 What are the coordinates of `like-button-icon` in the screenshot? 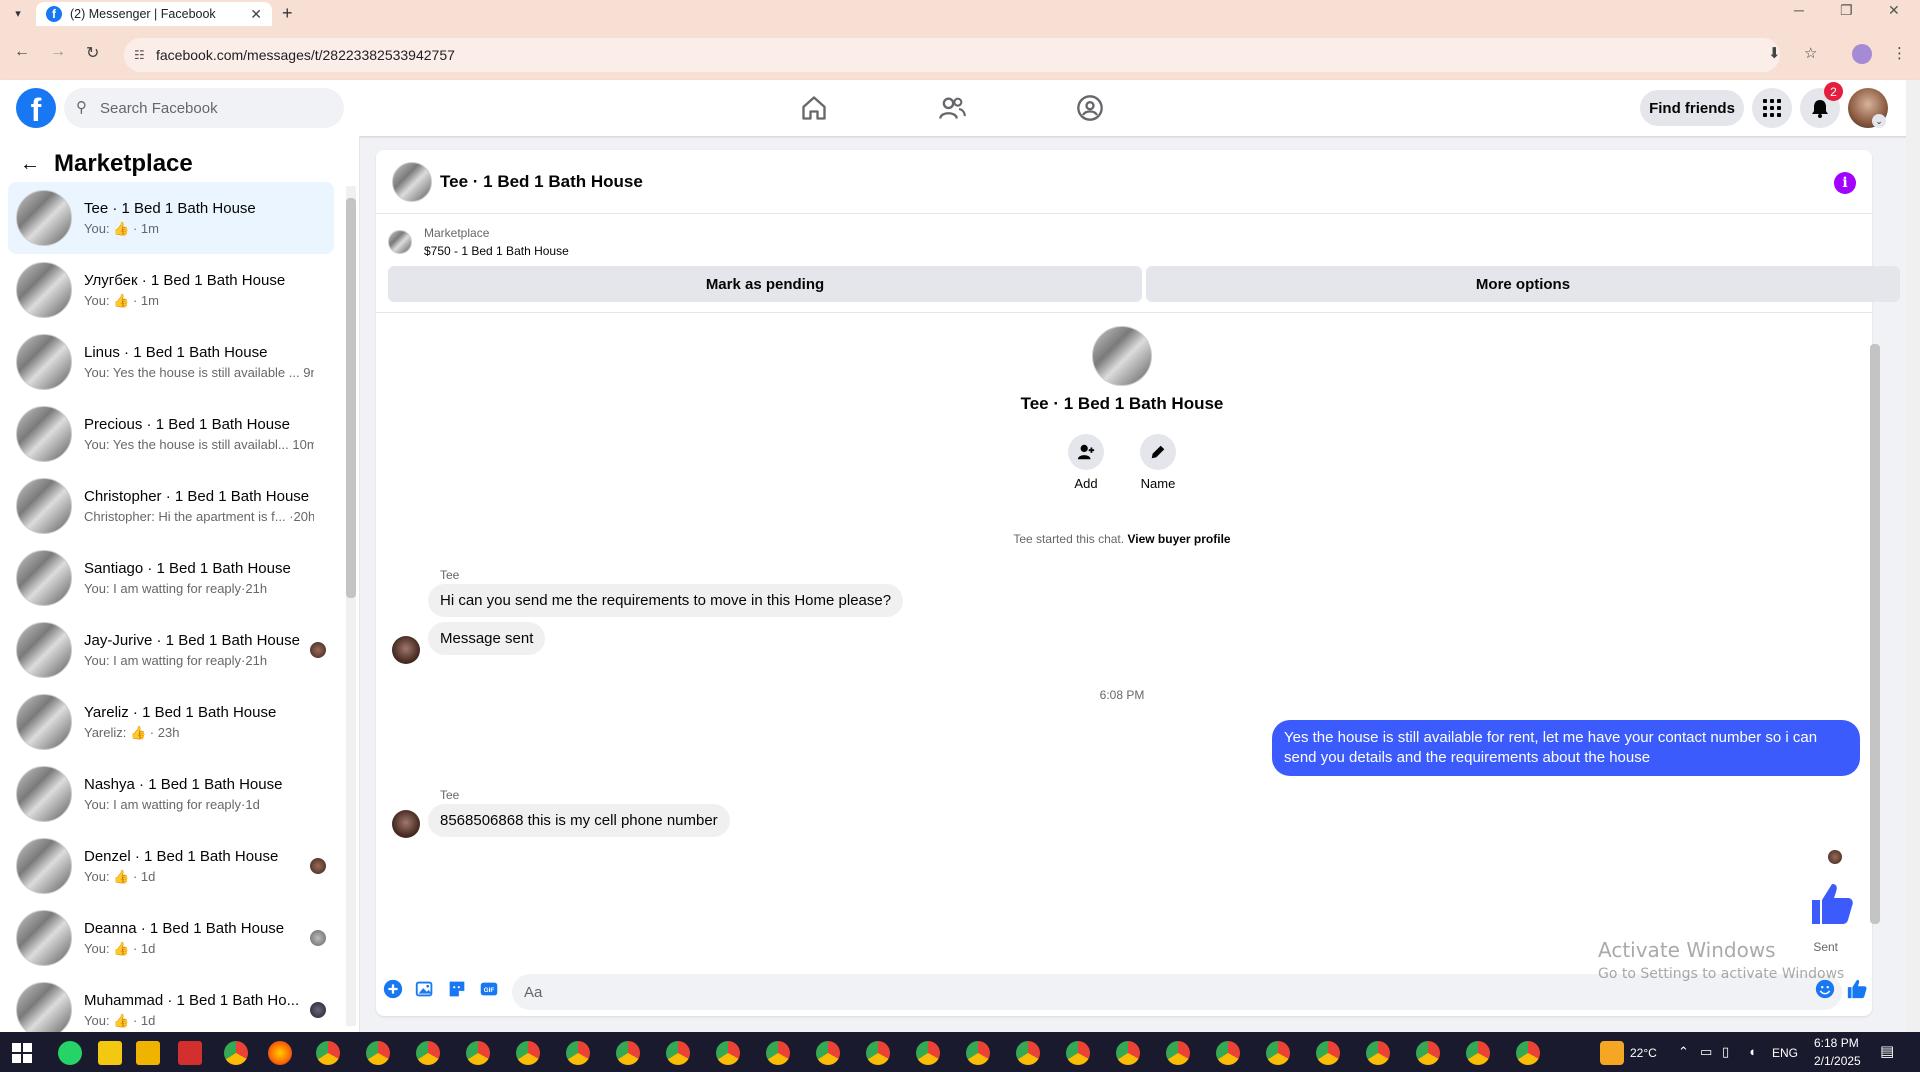 It's located at (1857, 989).